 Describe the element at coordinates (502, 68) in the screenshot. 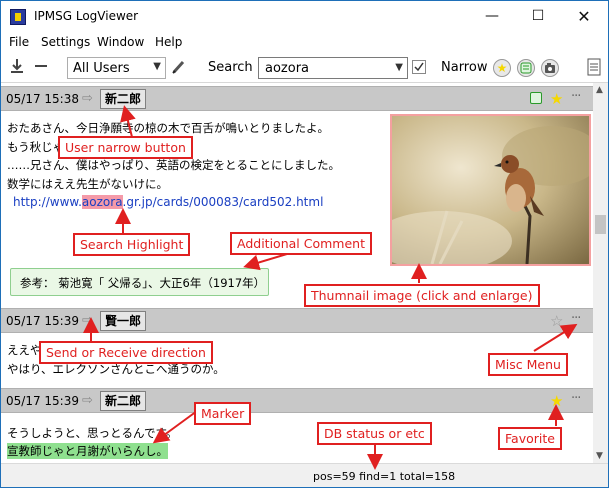

I see `star-filter-icon: ★` at that location.